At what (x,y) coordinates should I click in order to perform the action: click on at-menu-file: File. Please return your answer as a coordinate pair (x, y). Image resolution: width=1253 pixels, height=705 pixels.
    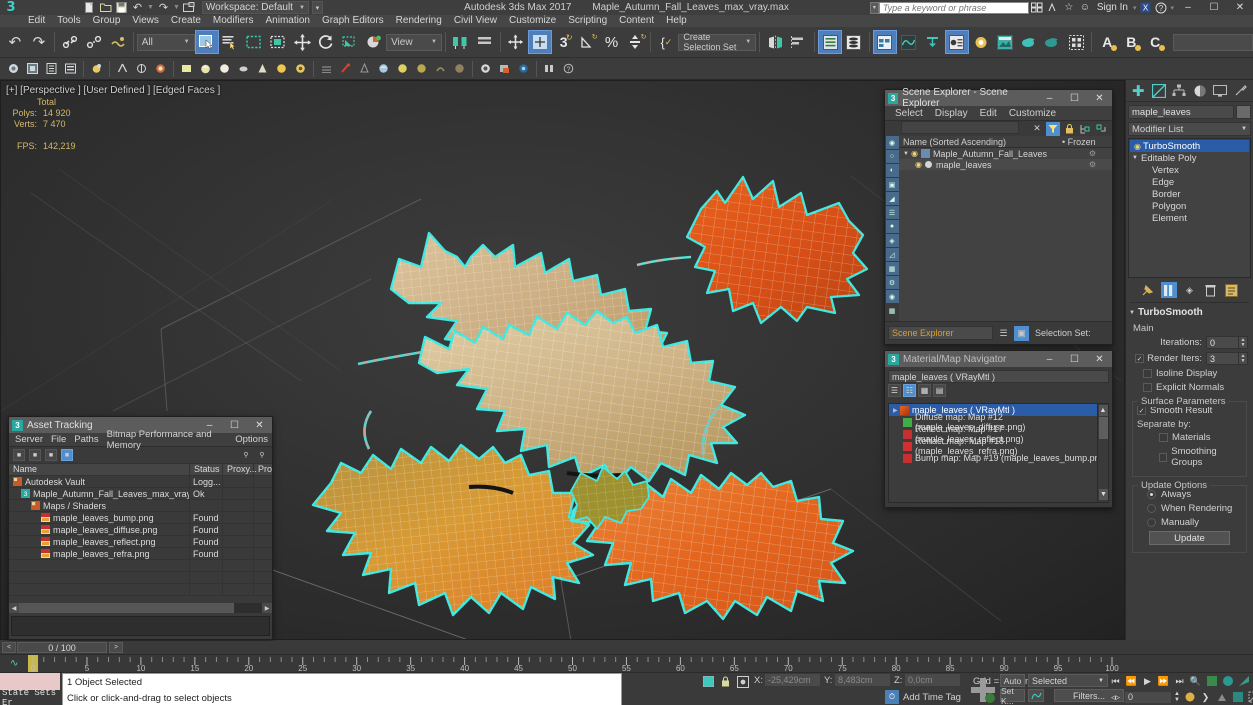
    Looking at the image, I should click on (58, 439).